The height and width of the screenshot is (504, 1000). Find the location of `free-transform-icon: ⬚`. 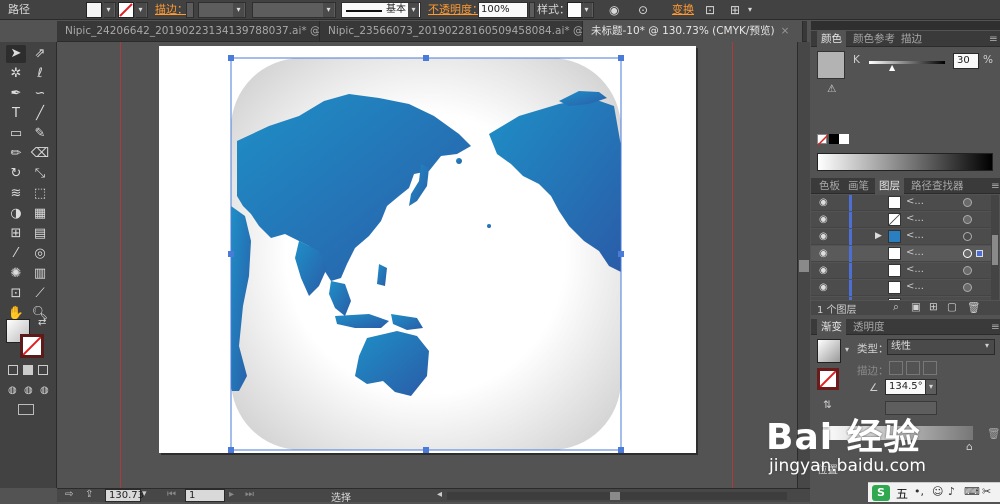

free-transform-icon: ⬚ is located at coordinates (40, 194).